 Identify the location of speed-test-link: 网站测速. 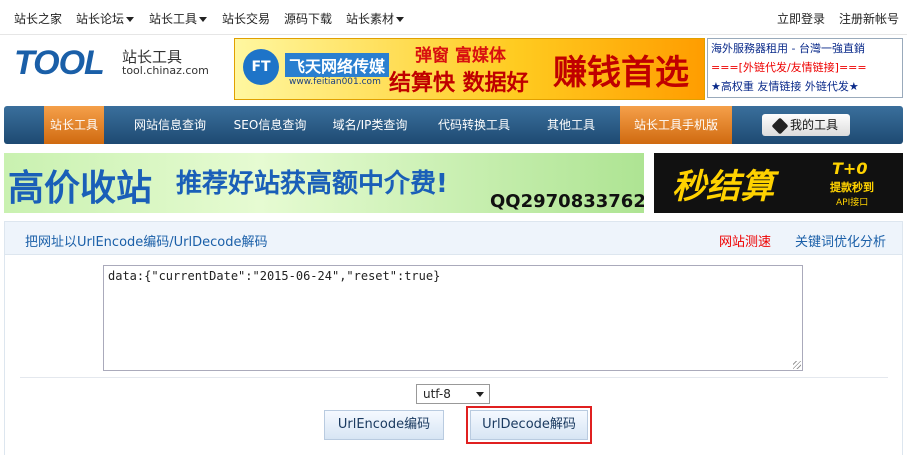
(745, 240).